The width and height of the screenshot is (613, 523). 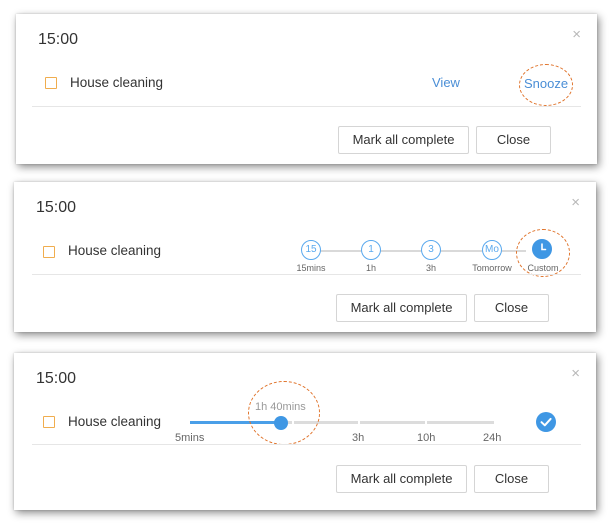 I want to click on snooze-15mins-option: 15, so click(x=311, y=250).